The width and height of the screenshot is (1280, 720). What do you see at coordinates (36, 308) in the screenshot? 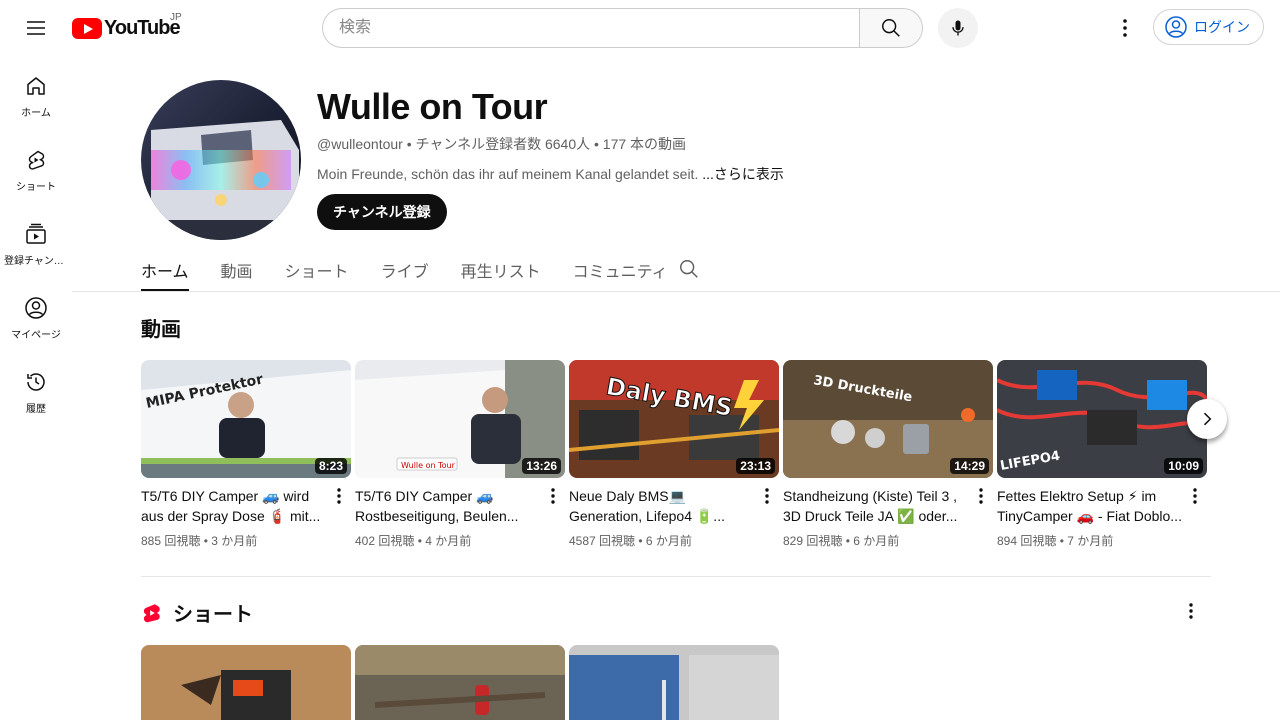
I see `you-icon` at bounding box center [36, 308].